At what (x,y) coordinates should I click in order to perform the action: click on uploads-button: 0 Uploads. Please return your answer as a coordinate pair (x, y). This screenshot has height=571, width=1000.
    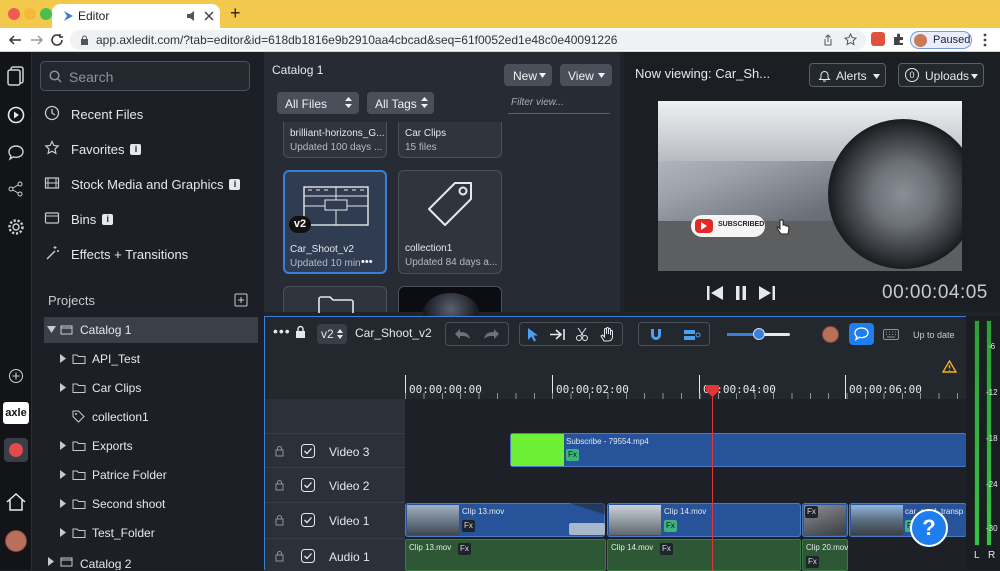
    Looking at the image, I should click on (941, 75).